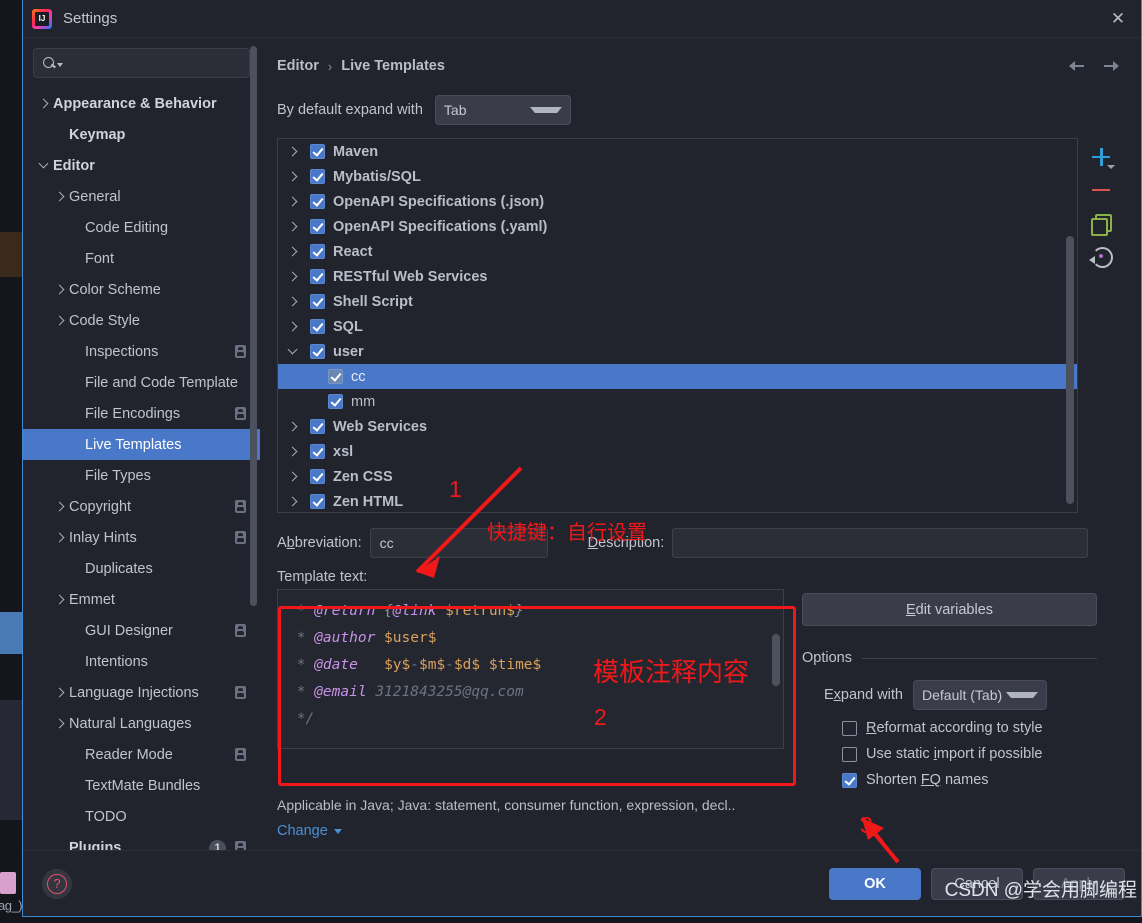 This screenshot has height=923, width=1142. I want to click on template-list-scrollbar, so click(1069, 370).